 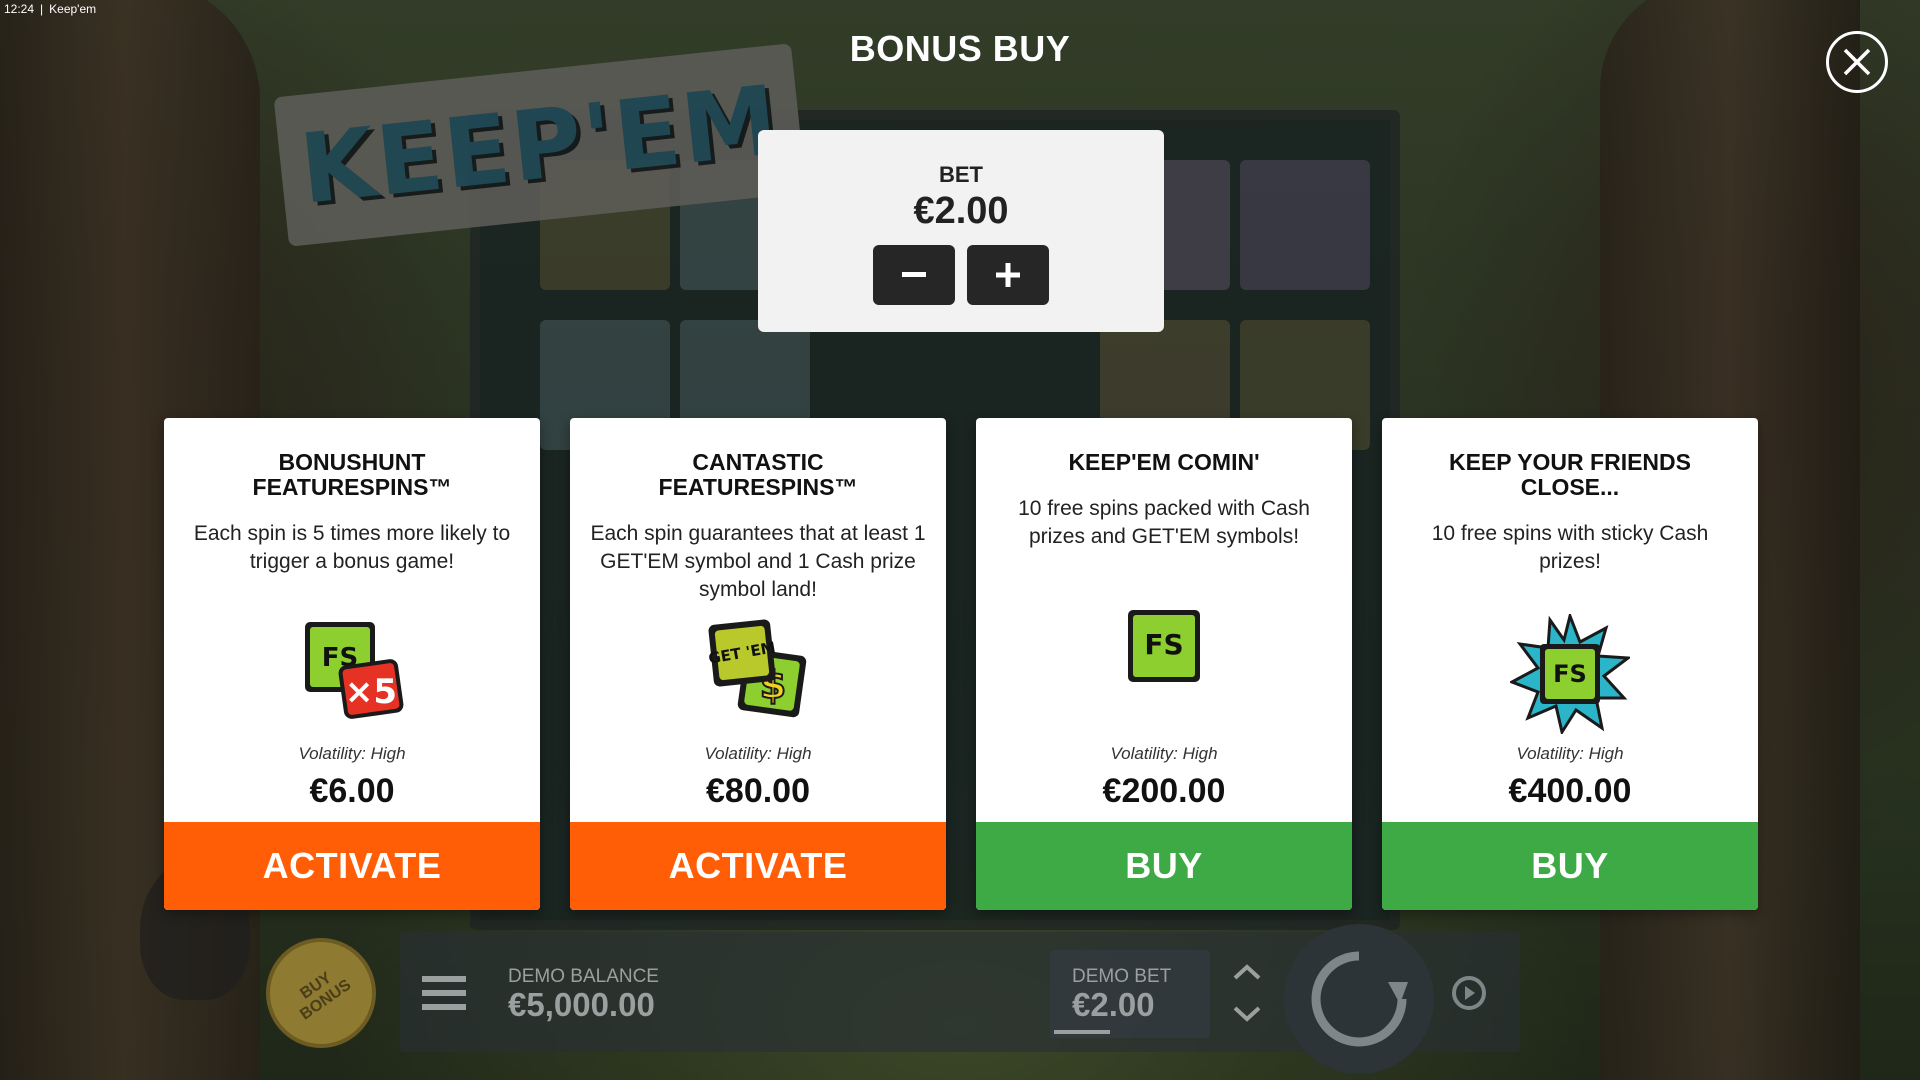 I want to click on bet-level-indicator, so click(x=1082, y=1032).